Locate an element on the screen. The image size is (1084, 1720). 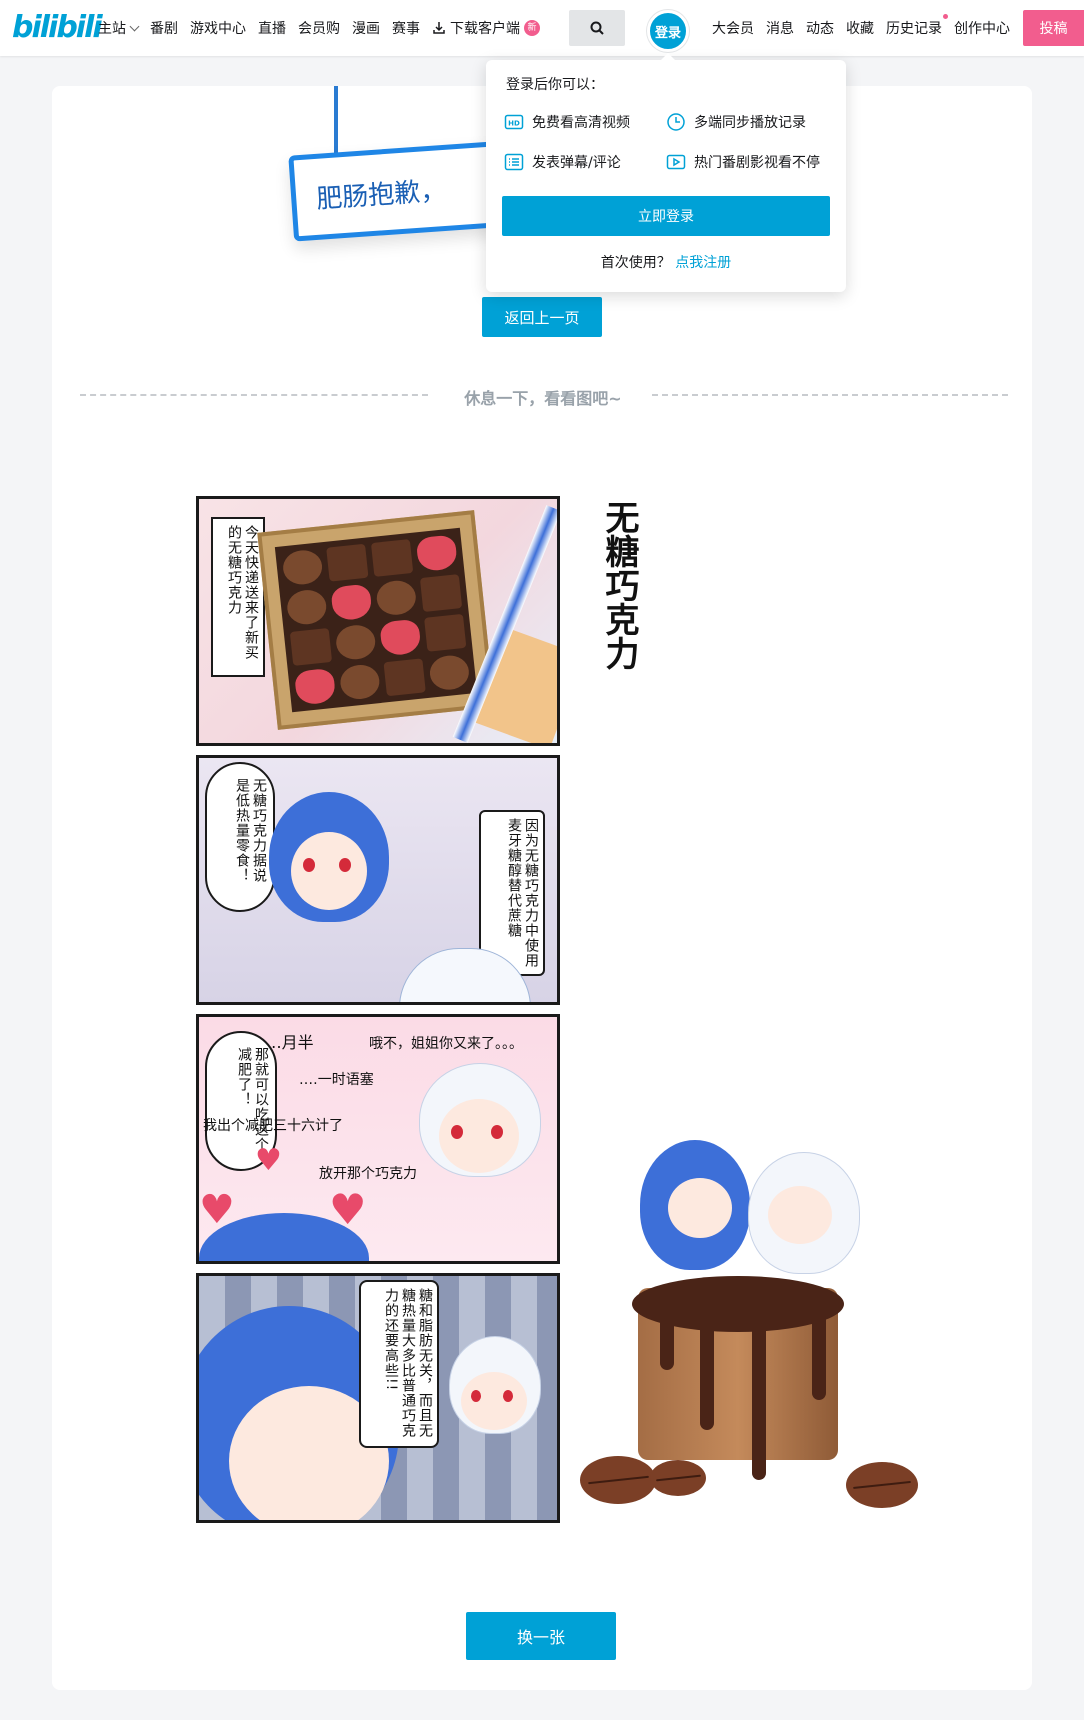
comic-panel-4: 糖和脂肪无关，而且无糖热量大多比普通巧克力的还要高些!! is located at coordinates (378, 1398).